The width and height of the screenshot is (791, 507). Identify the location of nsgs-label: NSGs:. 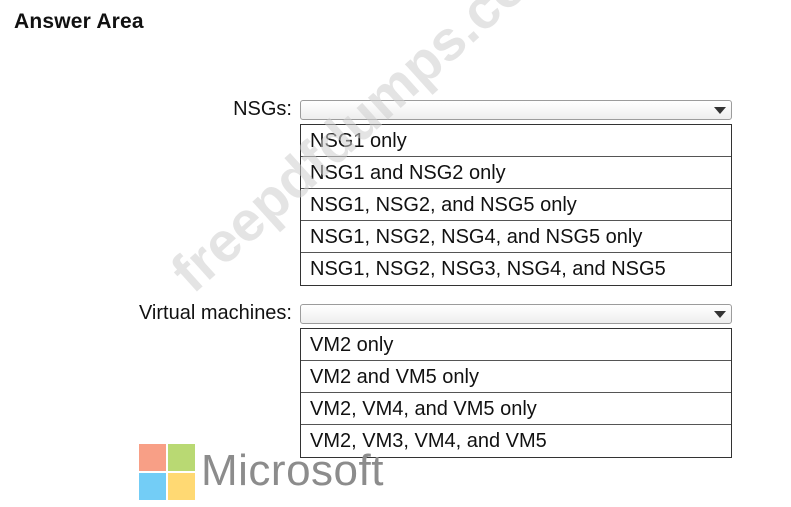
(262, 109).